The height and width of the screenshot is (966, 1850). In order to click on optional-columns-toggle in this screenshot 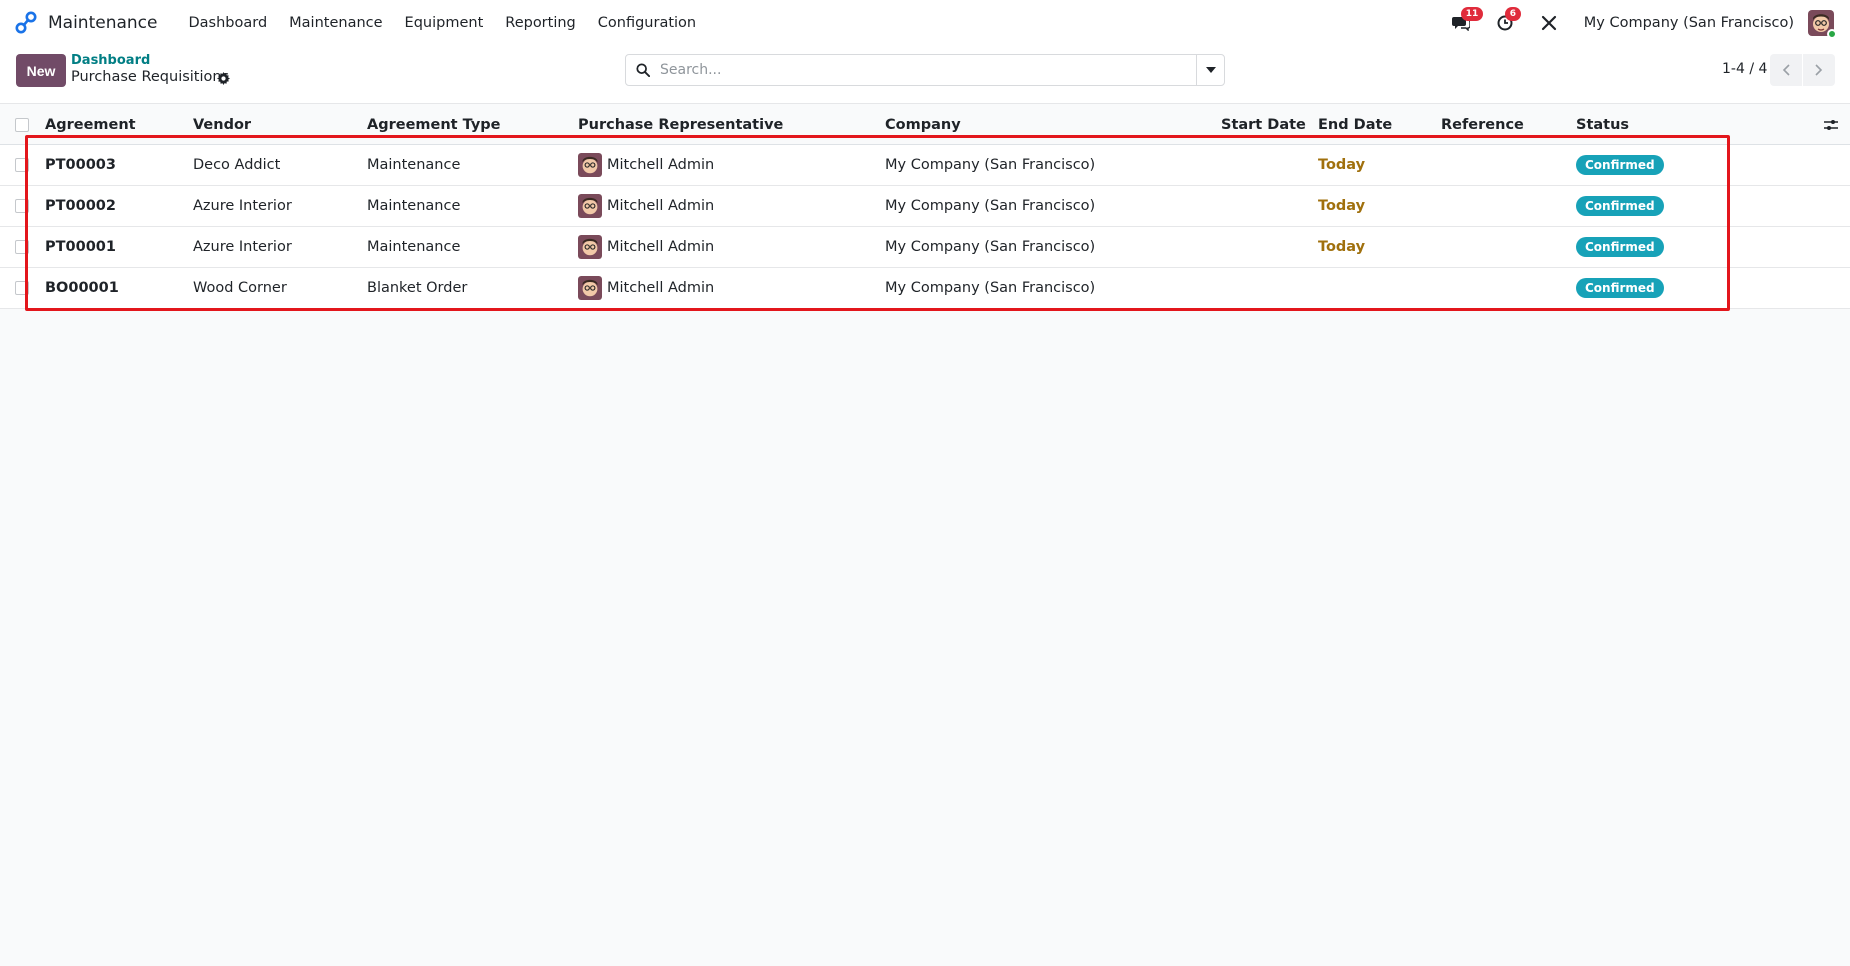, I will do `click(1831, 124)`.